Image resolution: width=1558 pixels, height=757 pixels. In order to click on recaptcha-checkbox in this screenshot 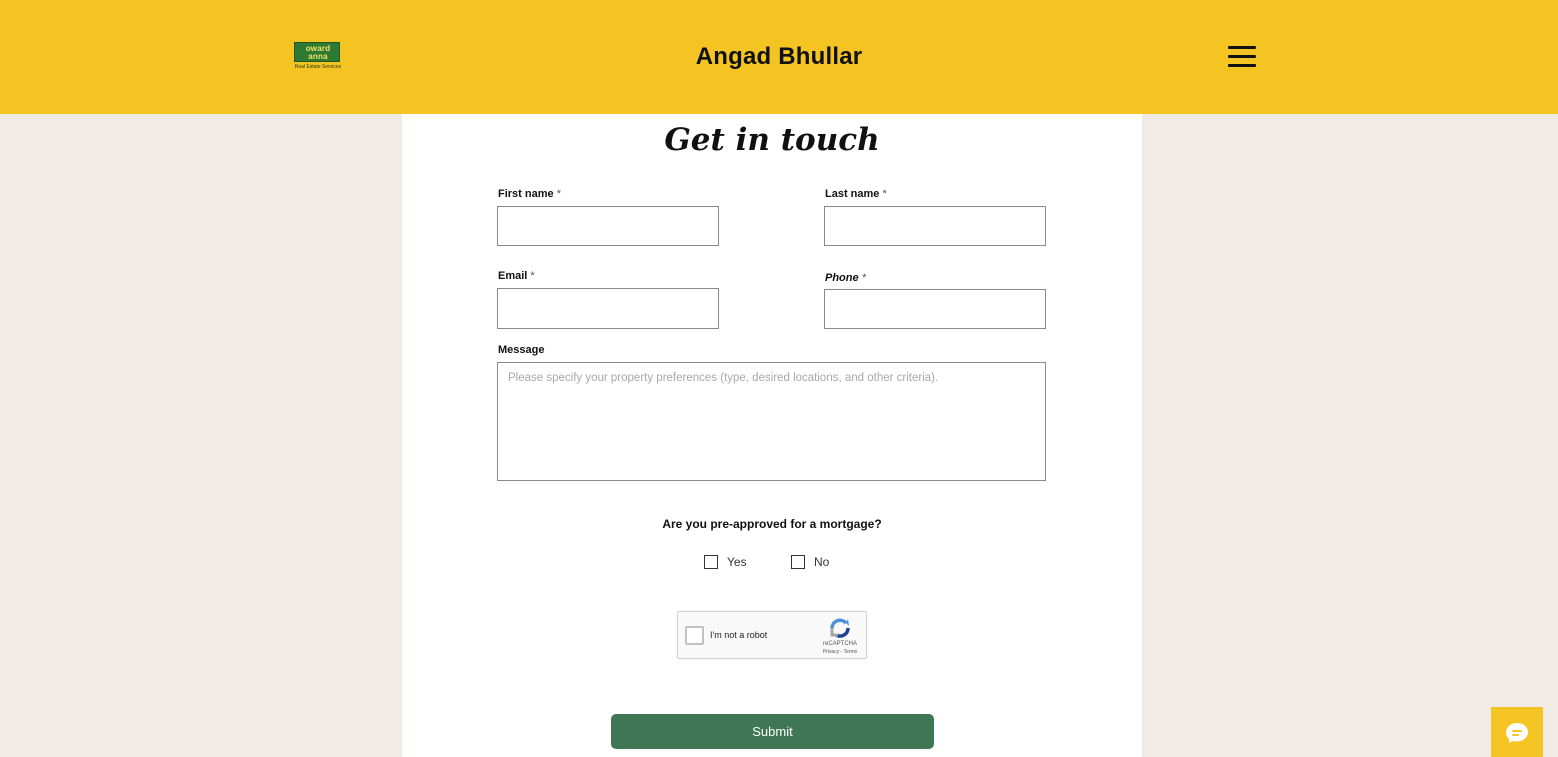, I will do `click(694, 635)`.